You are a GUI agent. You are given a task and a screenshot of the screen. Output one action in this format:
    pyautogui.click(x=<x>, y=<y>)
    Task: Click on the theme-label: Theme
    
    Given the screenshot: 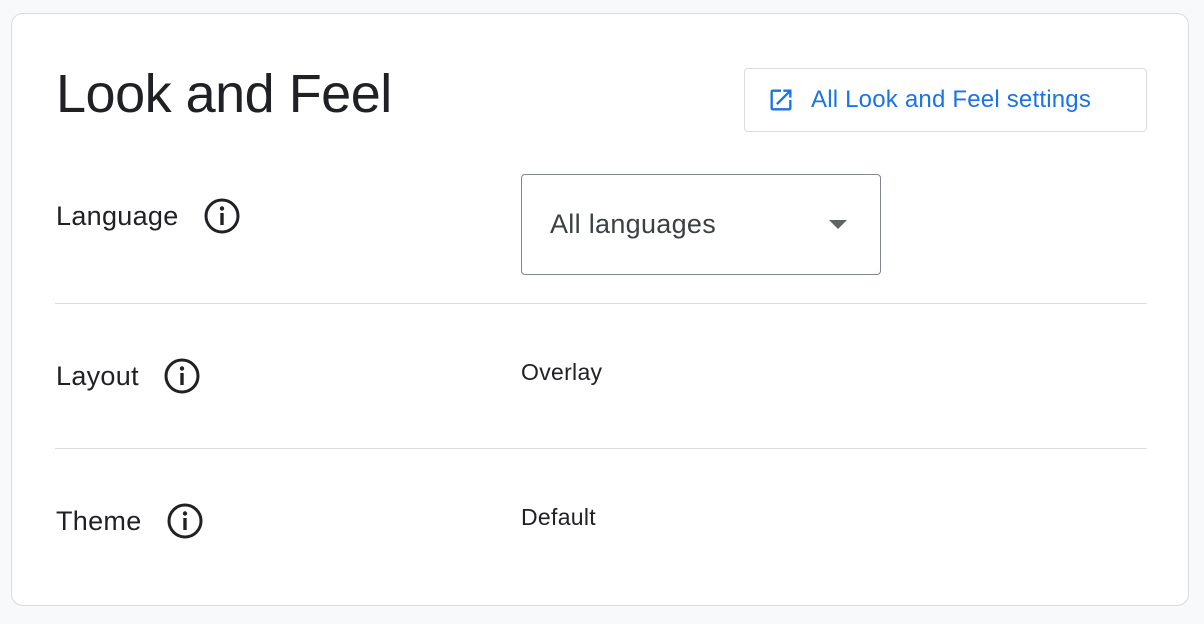 What is the action you would take?
    pyautogui.click(x=99, y=520)
    